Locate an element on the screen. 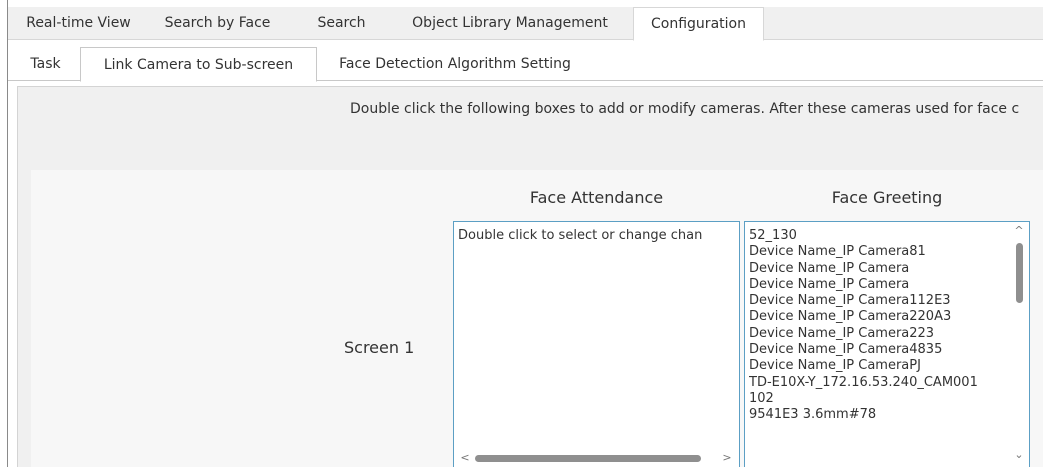  list-item: Device Name_IP Camera4835 is located at coordinates (879, 350).